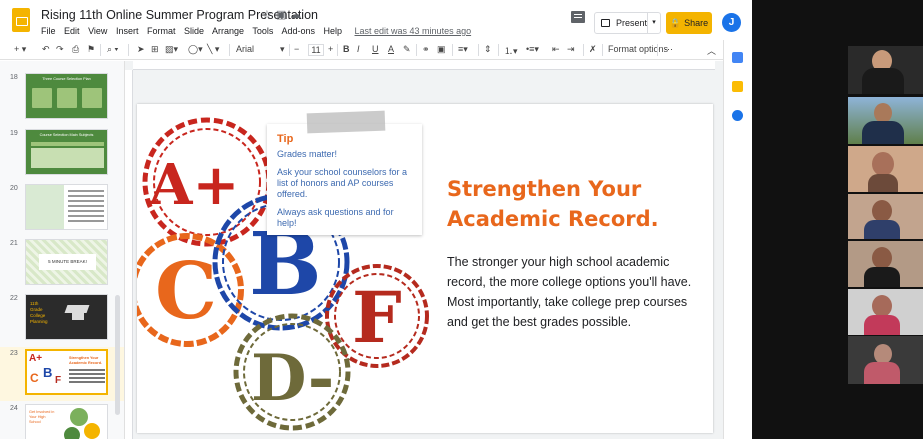  What do you see at coordinates (97, 31) in the screenshot?
I see `menu-view: View` at bounding box center [97, 31].